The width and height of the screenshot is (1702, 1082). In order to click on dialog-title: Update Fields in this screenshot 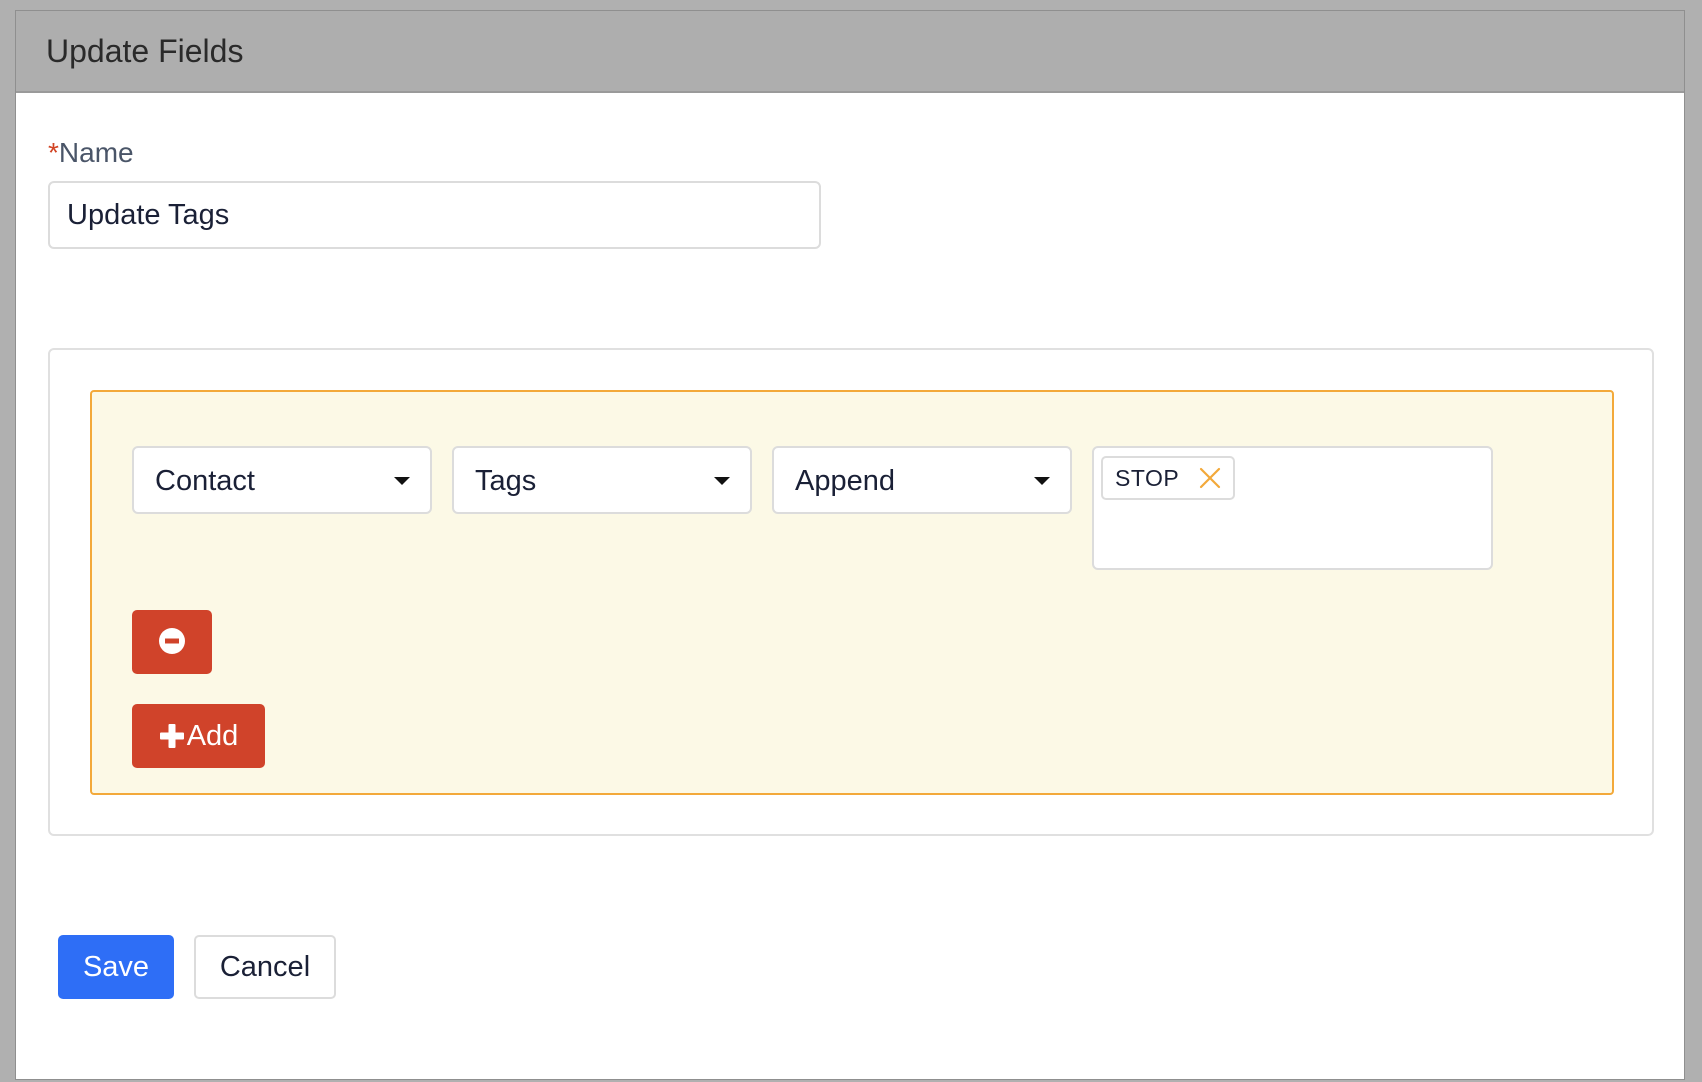, I will do `click(145, 51)`.